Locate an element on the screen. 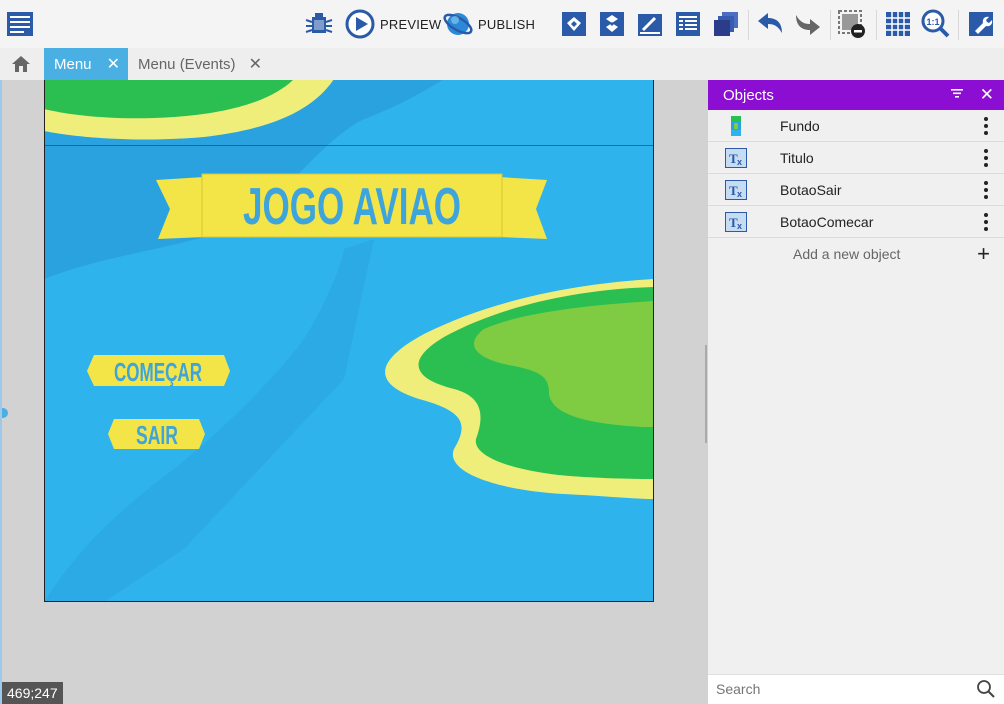  publish-button: PUBLISH is located at coordinates (506, 24).